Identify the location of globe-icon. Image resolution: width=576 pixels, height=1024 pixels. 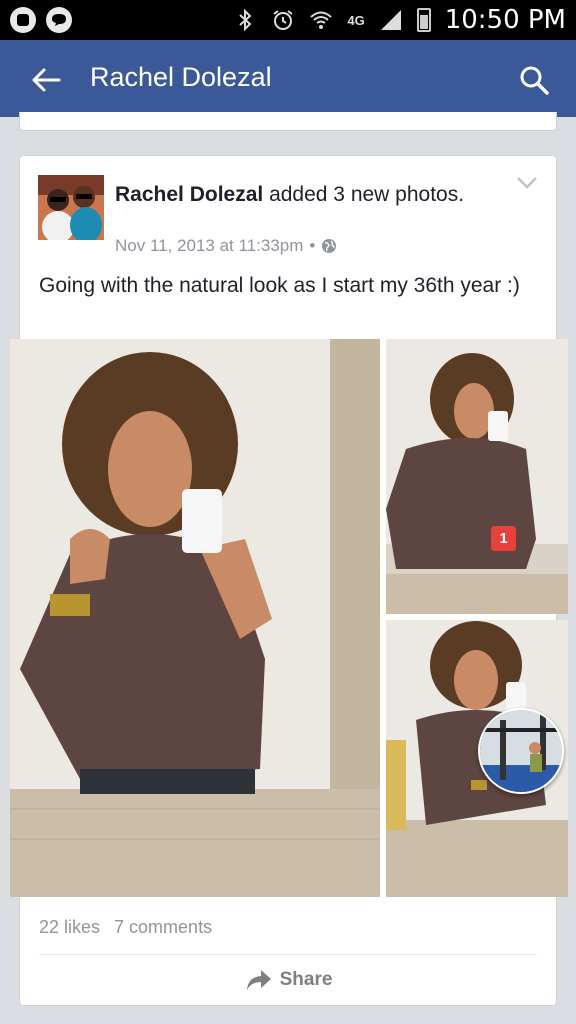
(329, 246).